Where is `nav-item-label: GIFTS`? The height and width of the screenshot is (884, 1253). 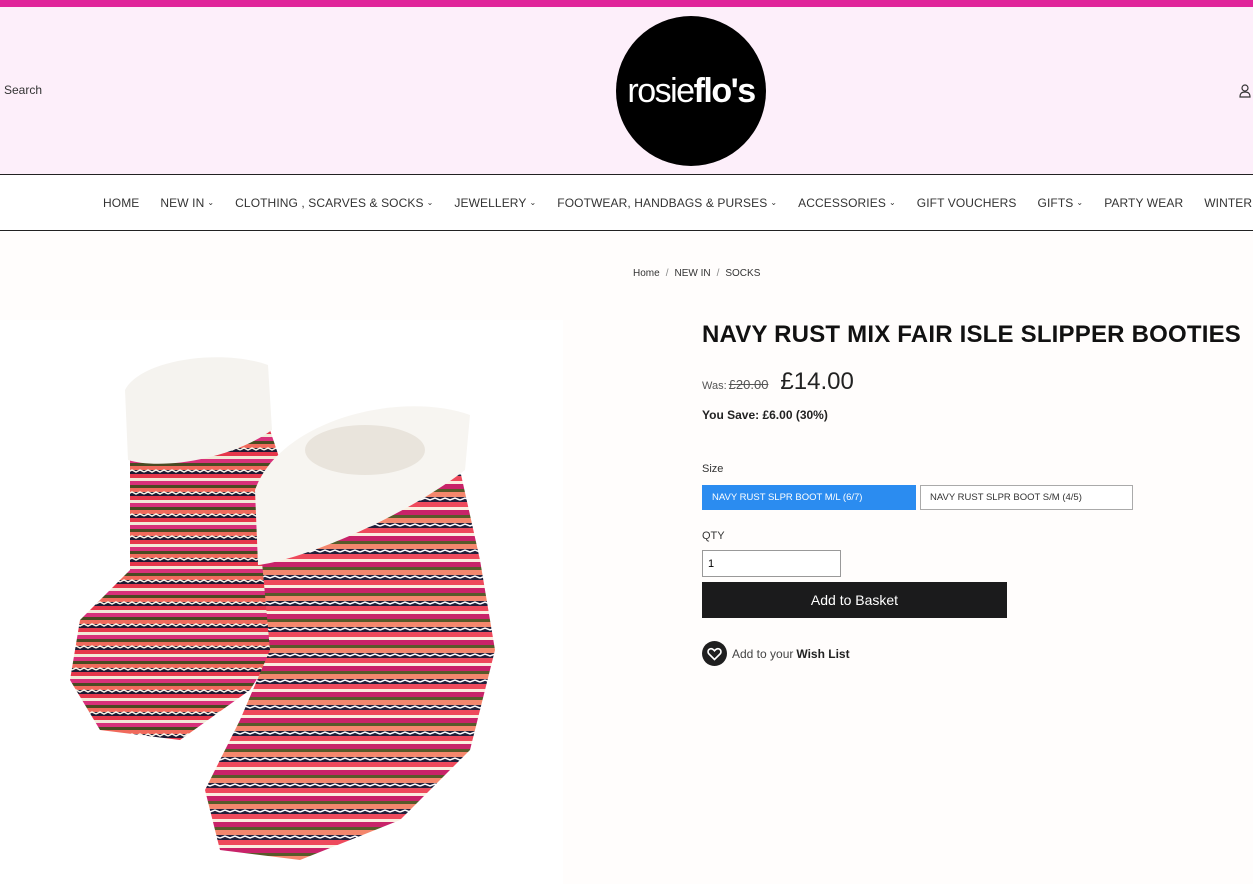 nav-item-label: GIFTS is located at coordinates (1055, 202).